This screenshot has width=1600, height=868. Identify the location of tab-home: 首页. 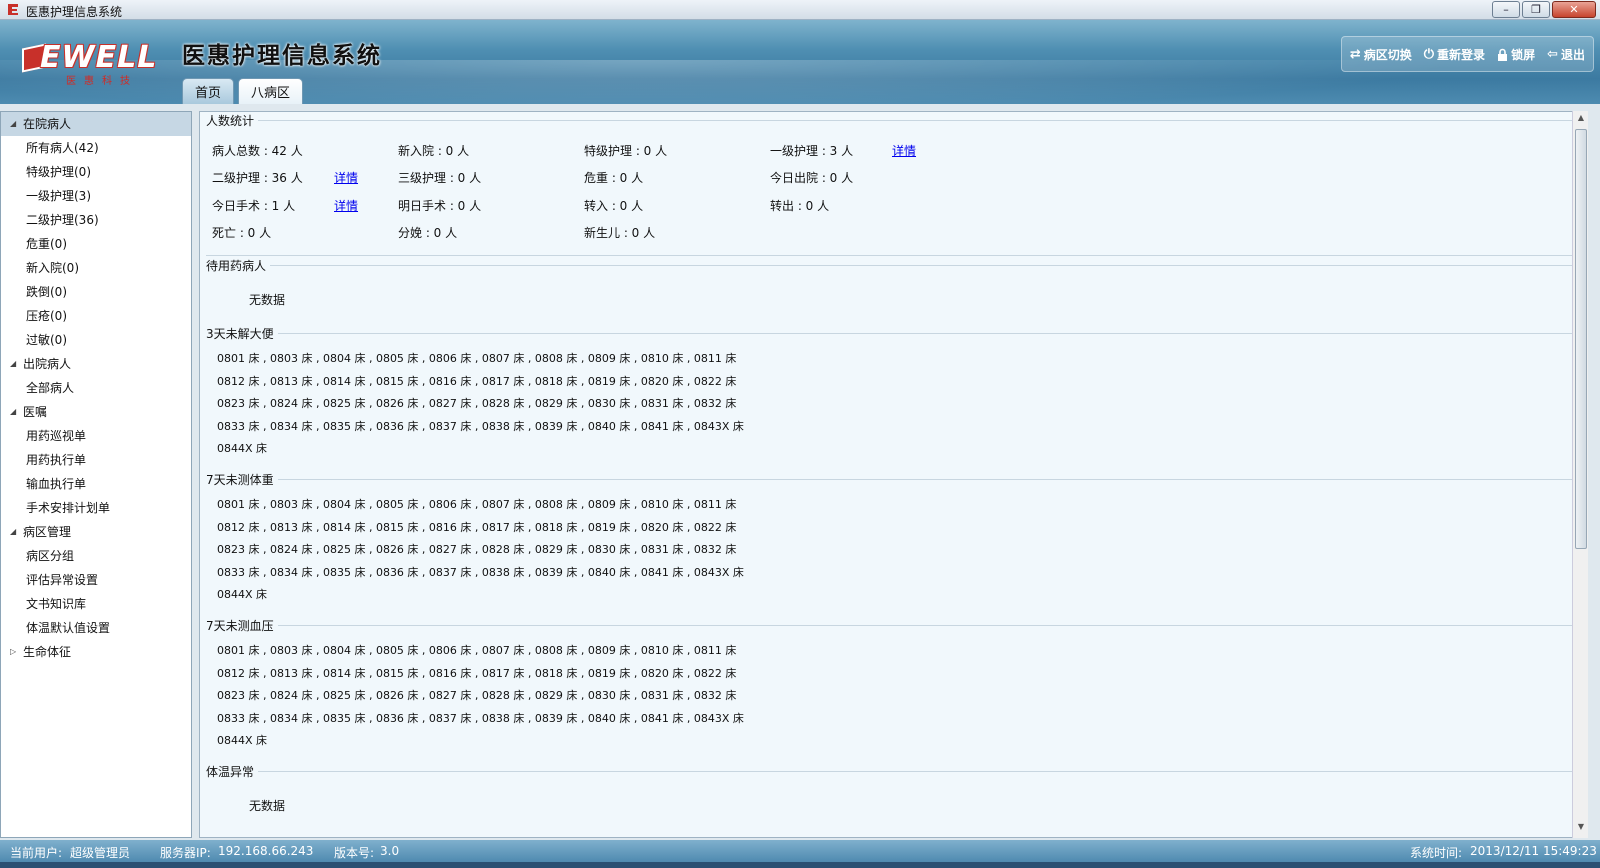
(208, 91).